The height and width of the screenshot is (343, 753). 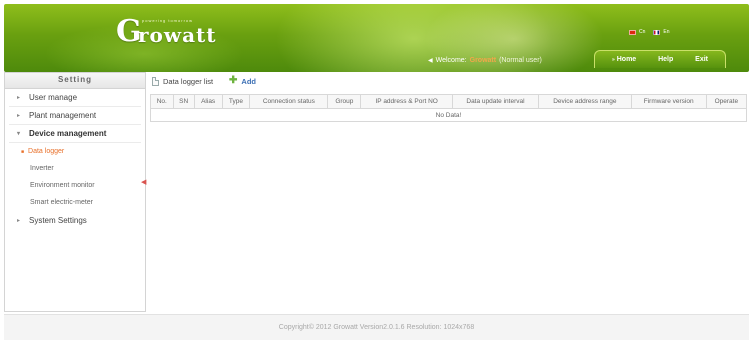 I want to click on sidebar-item-device-management: ▾ Device management, so click(x=75, y=134).